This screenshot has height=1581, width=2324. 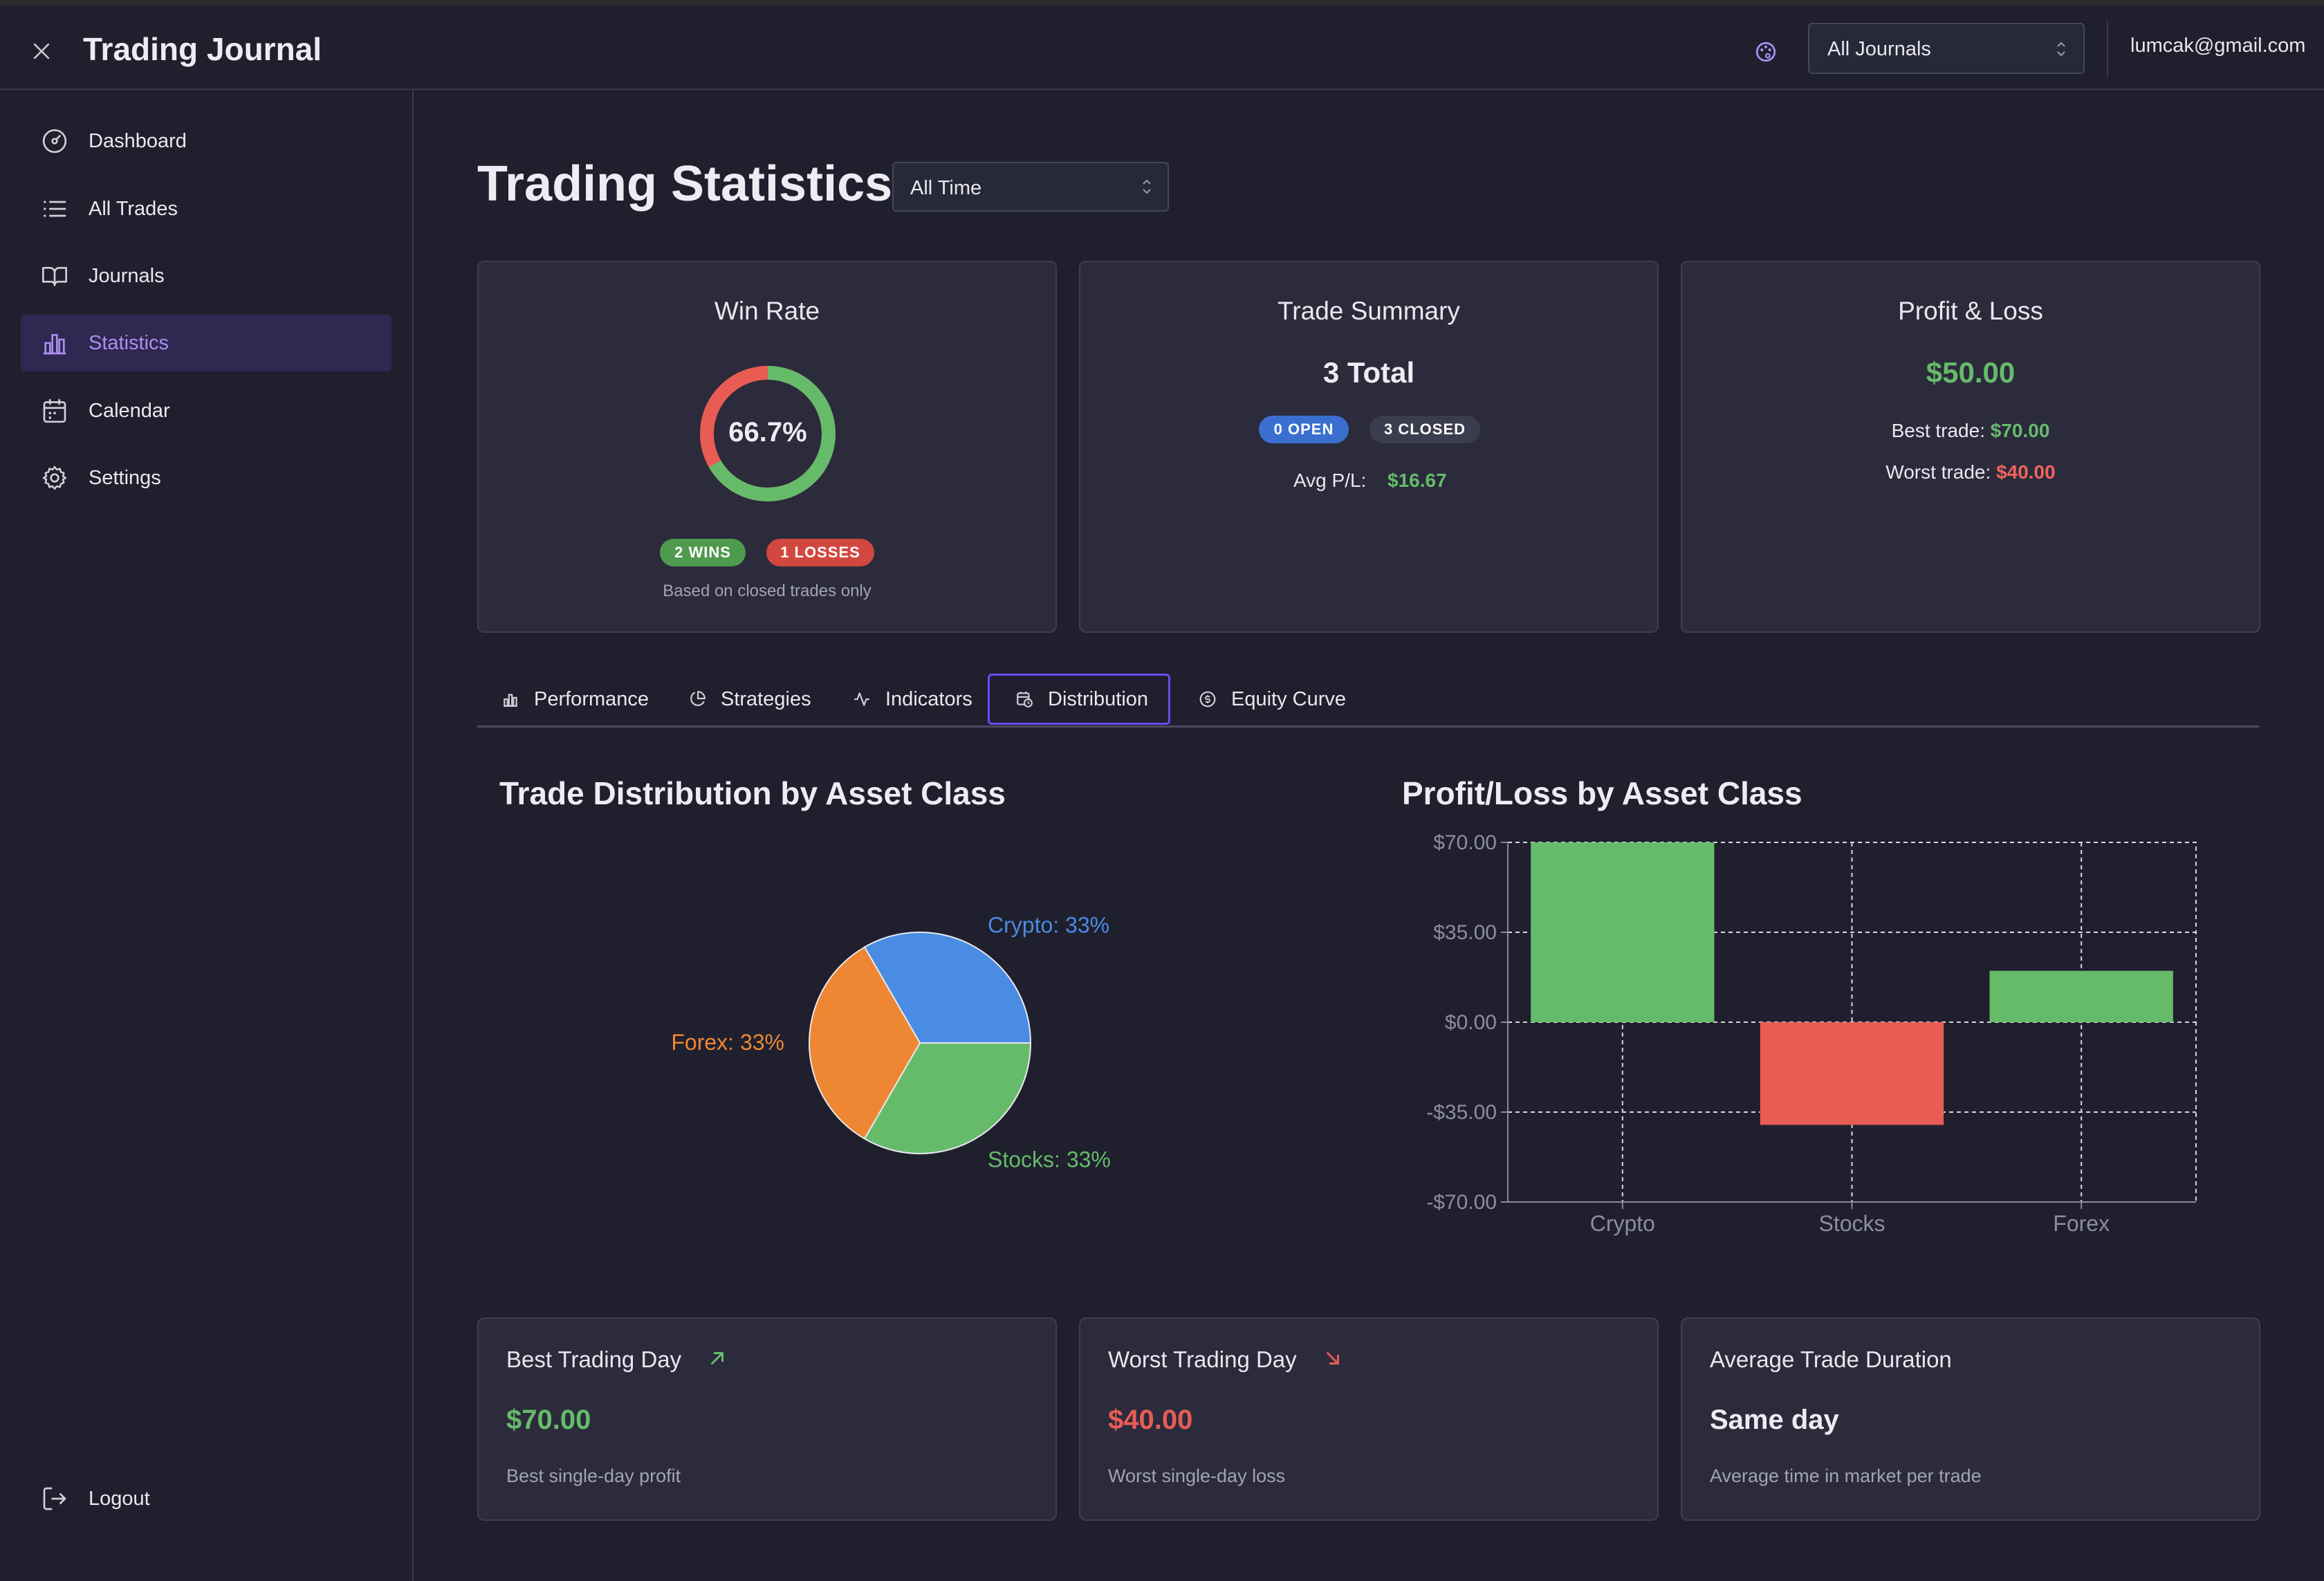 I want to click on best-trade-line: Best trade: $70.00, so click(x=1970, y=431).